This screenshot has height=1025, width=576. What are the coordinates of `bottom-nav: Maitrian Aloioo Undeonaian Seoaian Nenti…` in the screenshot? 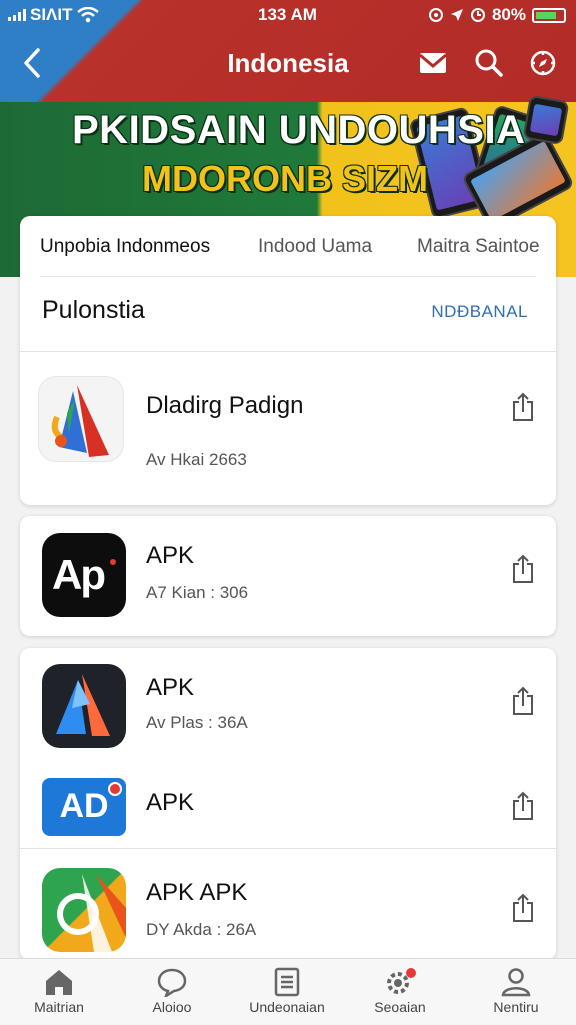 It's located at (288, 991).